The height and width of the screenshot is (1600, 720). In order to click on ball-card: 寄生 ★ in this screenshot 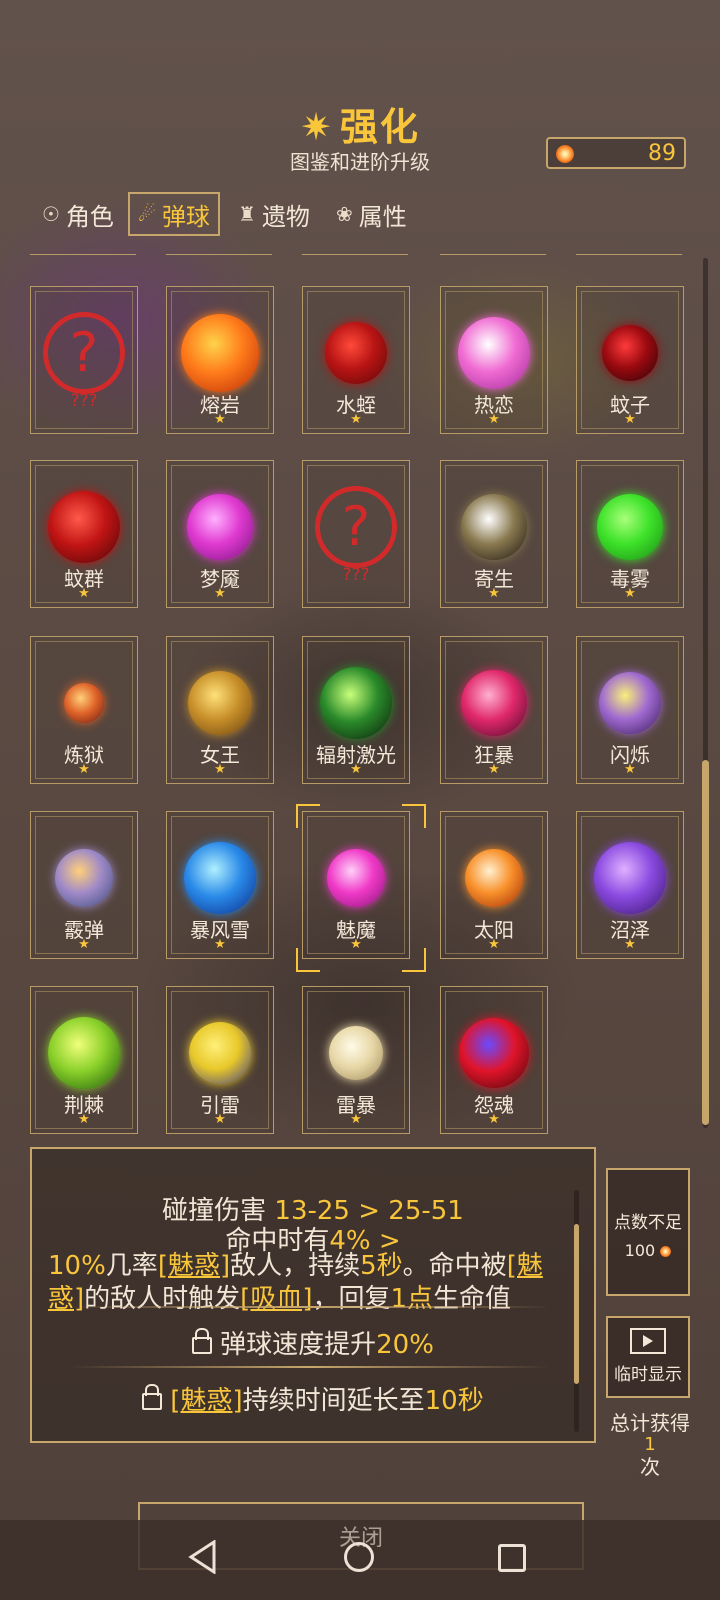, I will do `click(494, 534)`.